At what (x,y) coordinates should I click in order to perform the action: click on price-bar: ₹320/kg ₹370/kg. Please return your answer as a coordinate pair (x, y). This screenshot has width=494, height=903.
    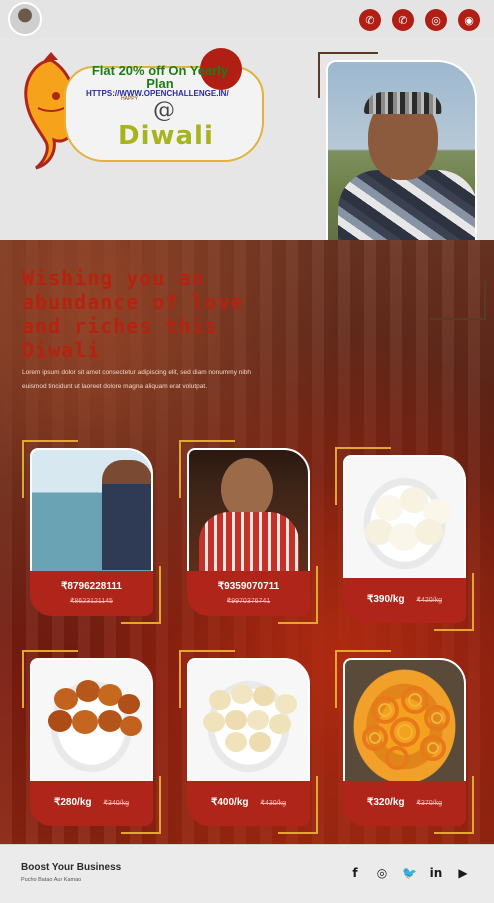
    Looking at the image, I should click on (404, 803).